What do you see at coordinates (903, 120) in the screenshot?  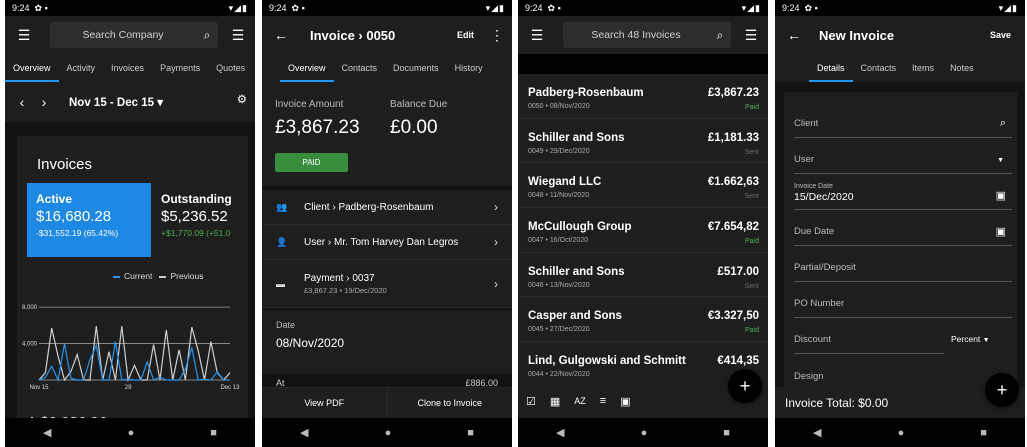 I see `client-field: Client ⌕` at bounding box center [903, 120].